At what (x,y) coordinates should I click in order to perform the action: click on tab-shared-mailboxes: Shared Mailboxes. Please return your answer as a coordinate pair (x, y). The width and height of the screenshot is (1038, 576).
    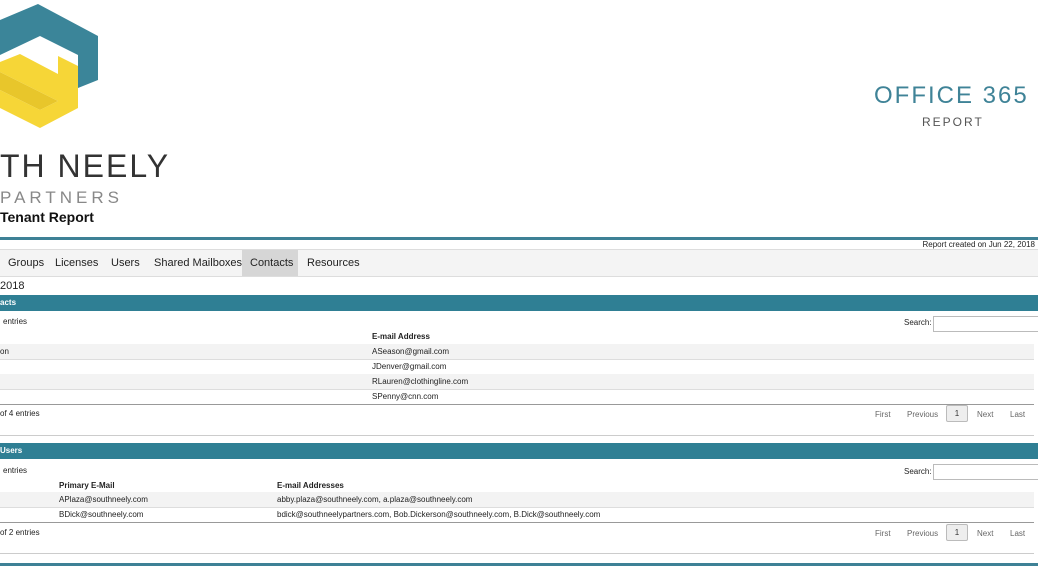
    Looking at the image, I should click on (198, 263).